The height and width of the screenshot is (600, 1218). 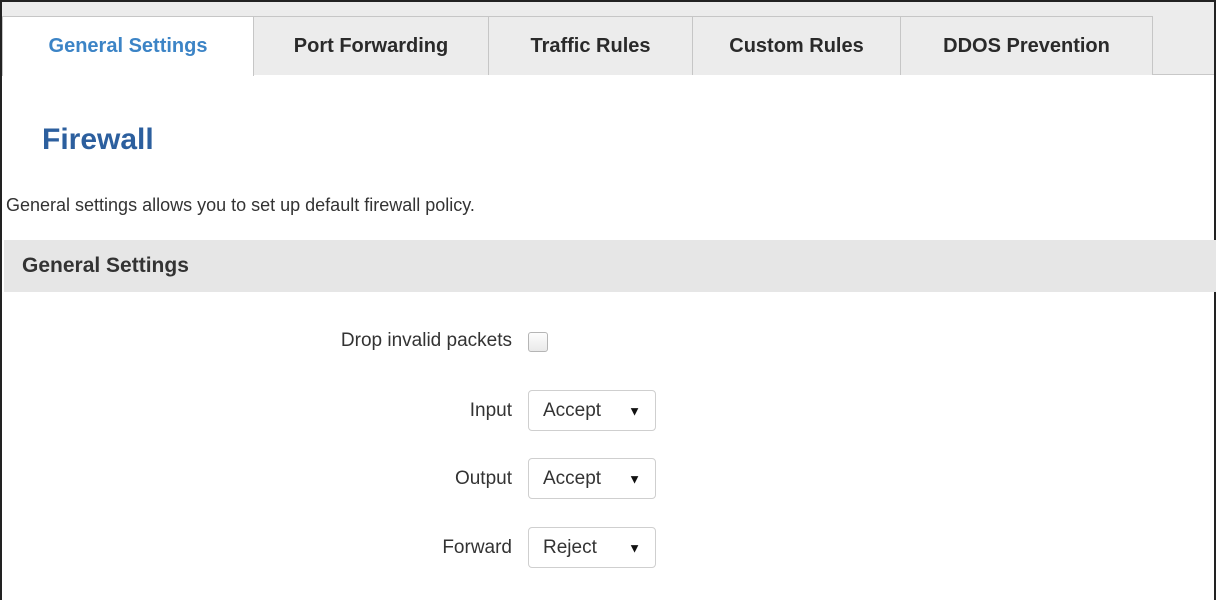 I want to click on section-title: General Settings, so click(x=105, y=265).